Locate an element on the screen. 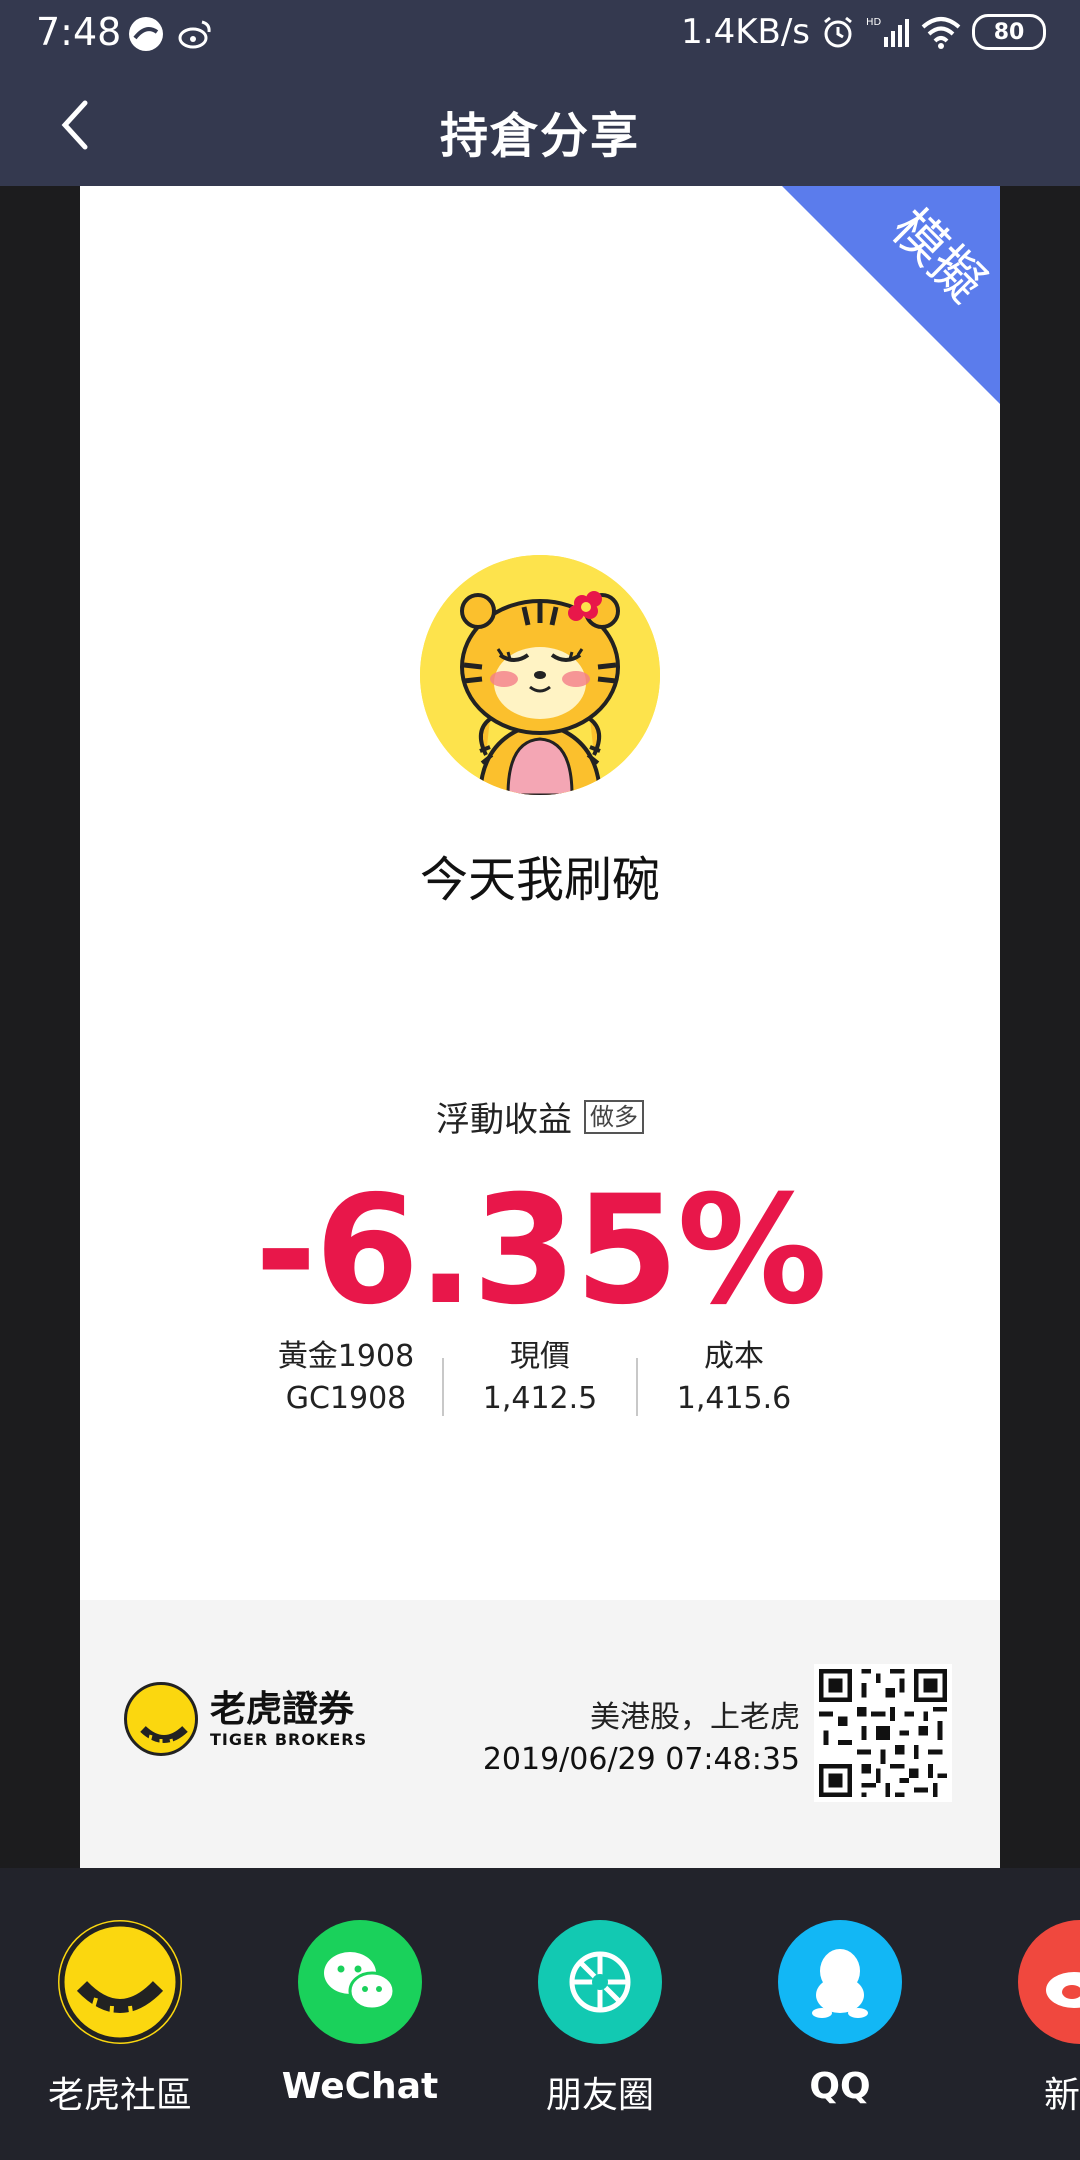  weibo-icon is located at coordinates (1049, 1982).